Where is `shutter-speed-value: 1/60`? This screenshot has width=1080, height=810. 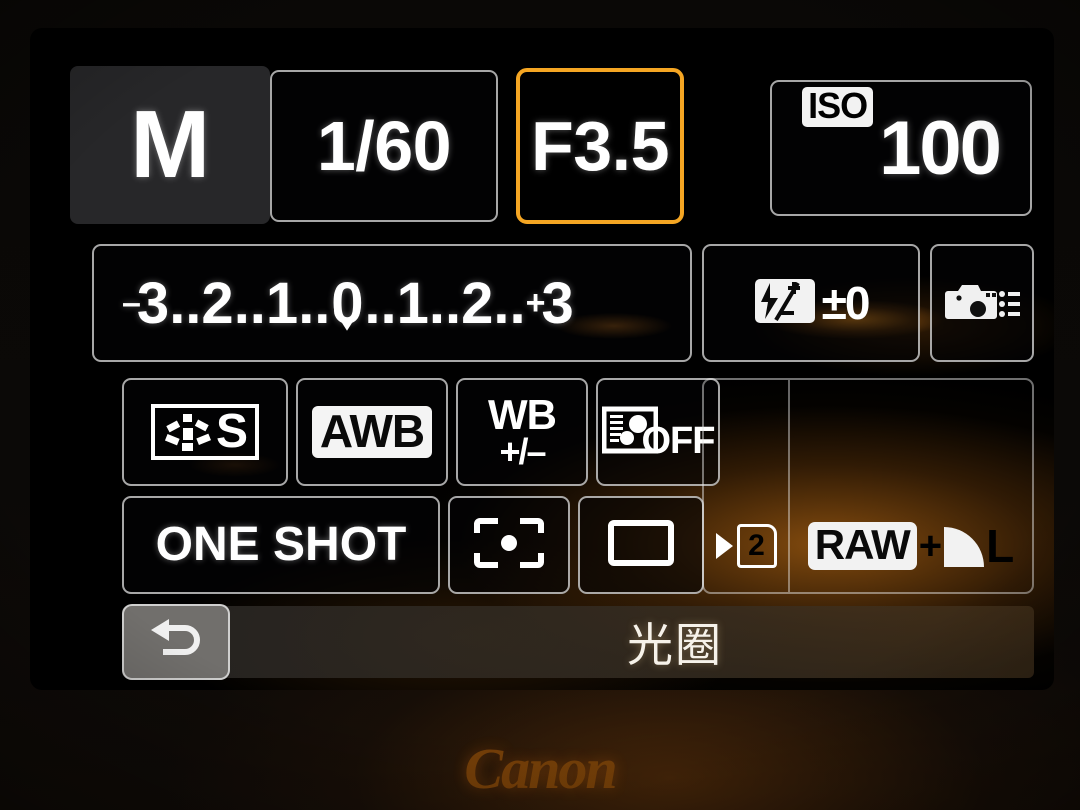
shutter-speed-value: 1/60 is located at coordinates (384, 146).